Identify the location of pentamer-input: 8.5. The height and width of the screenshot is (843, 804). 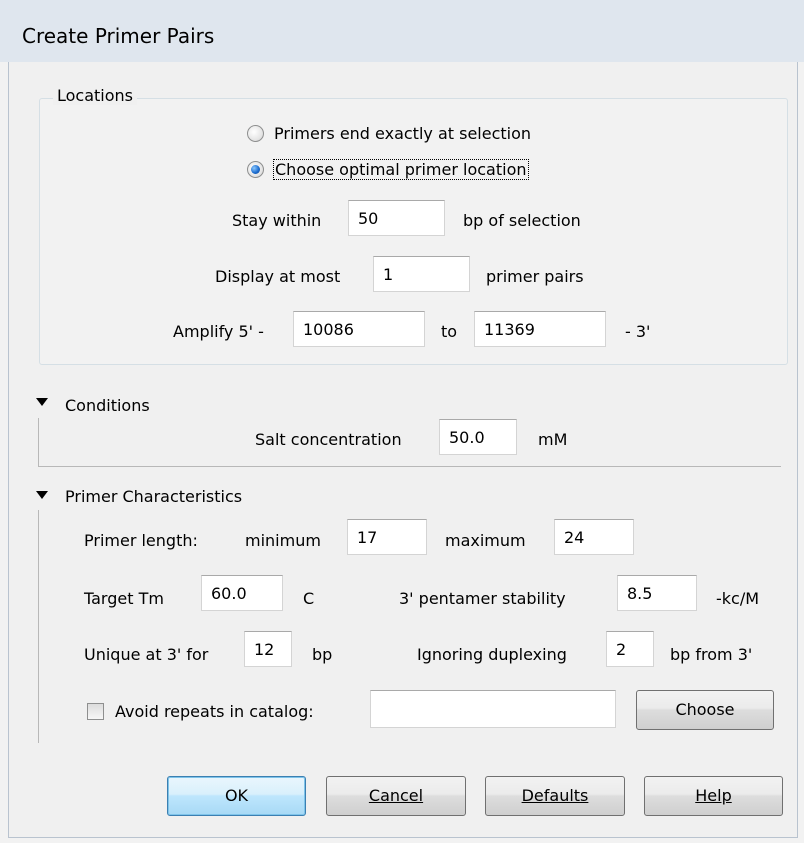
(657, 593).